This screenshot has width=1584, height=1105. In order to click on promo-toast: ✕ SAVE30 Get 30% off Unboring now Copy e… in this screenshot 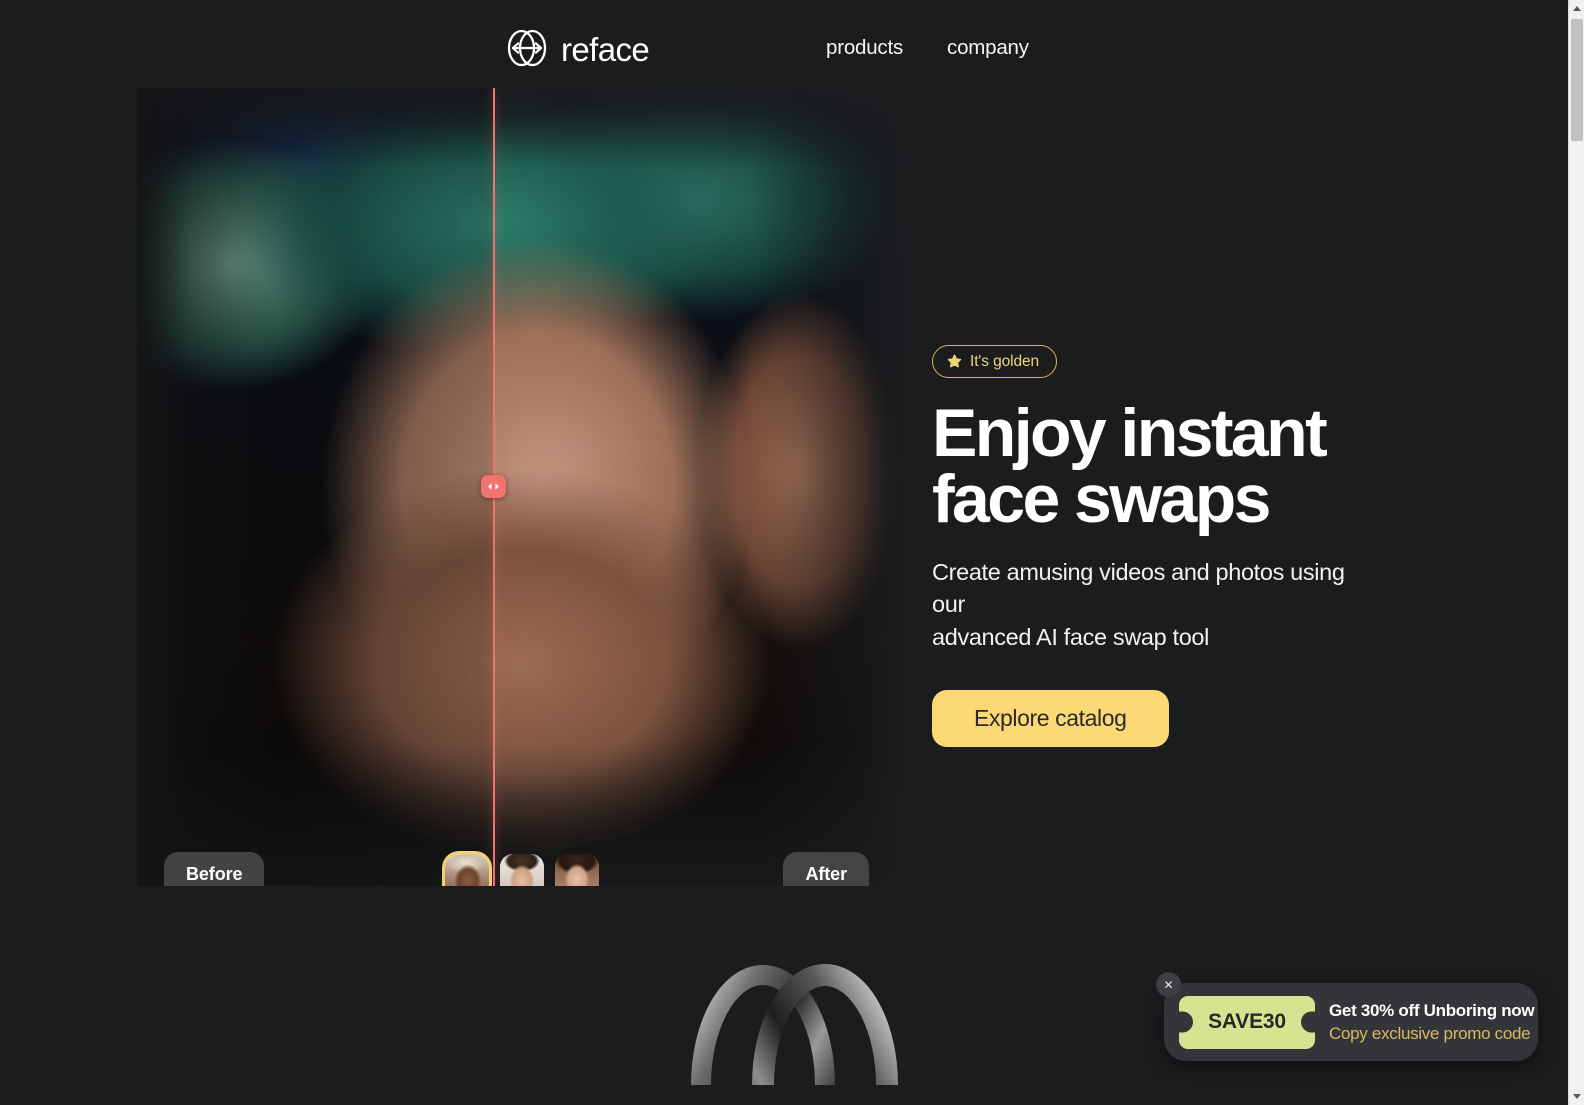, I will do `click(1347, 1016)`.